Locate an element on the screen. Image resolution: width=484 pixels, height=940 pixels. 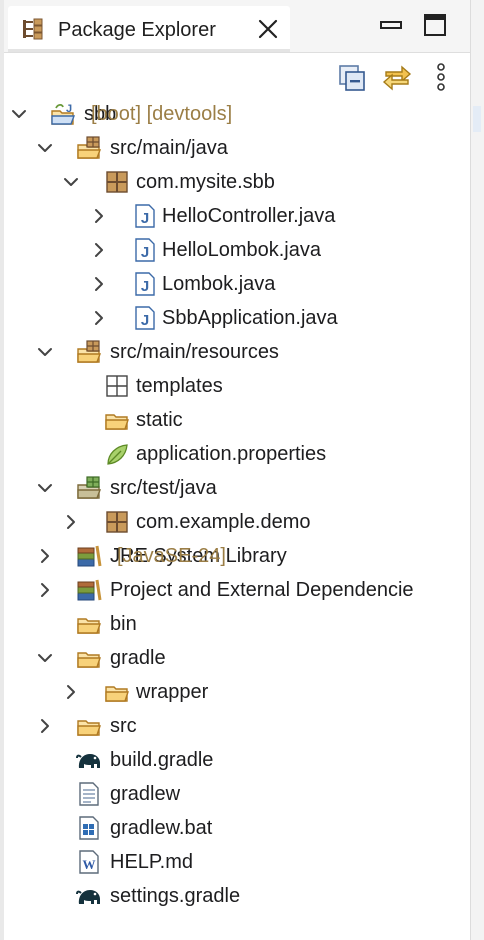
tree-item-label: Lombok.java is located at coordinates (219, 284).